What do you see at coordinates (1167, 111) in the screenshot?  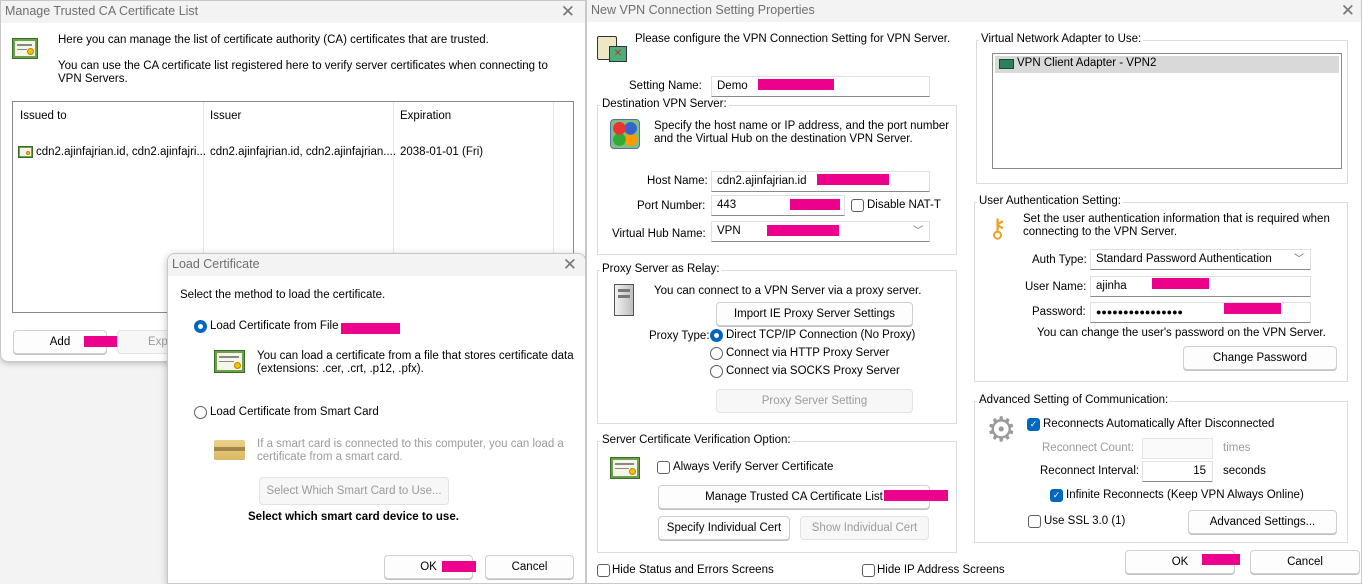 I see `adapter-list: VPN Client Adapter - VPN2` at bounding box center [1167, 111].